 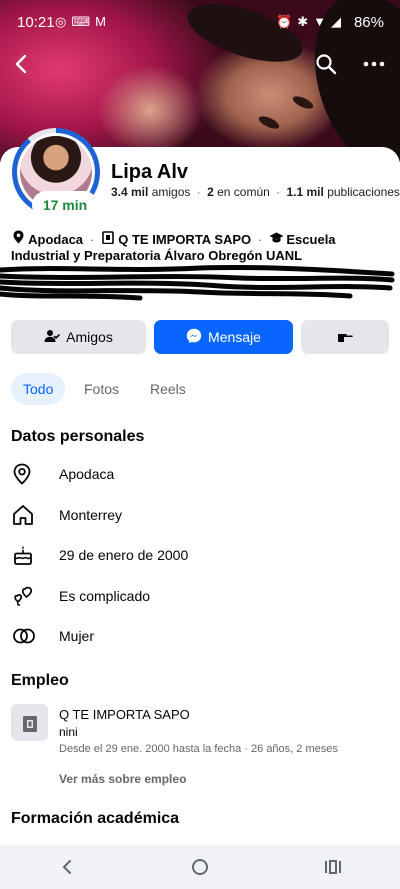 I want to click on recents-icon, so click(x=333, y=867).